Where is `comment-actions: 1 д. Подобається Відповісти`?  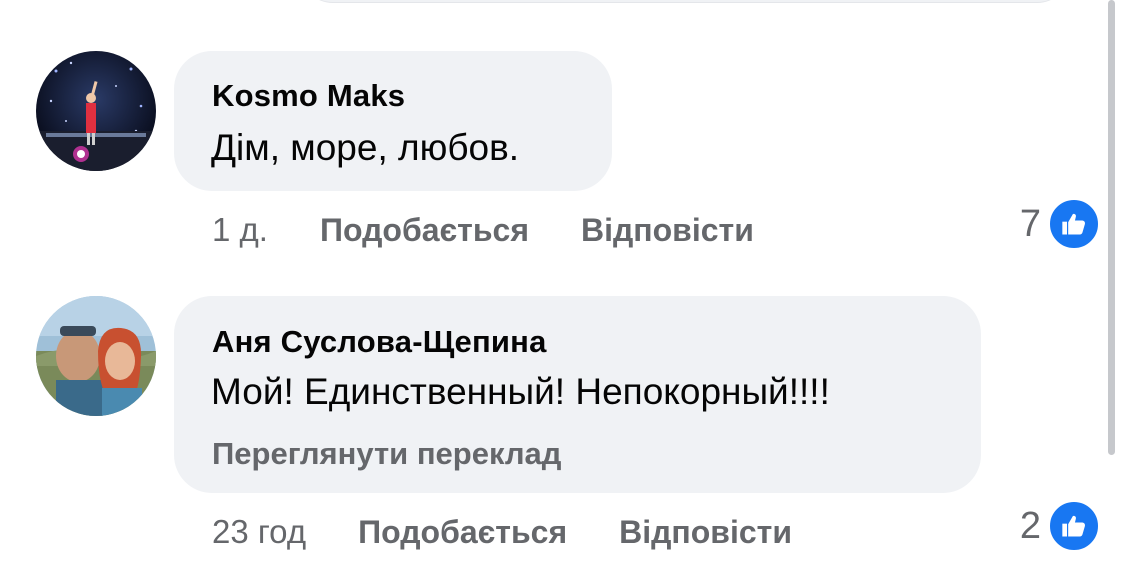
comment-actions: 1 д. Подобається Відповісти is located at coordinates (509, 230).